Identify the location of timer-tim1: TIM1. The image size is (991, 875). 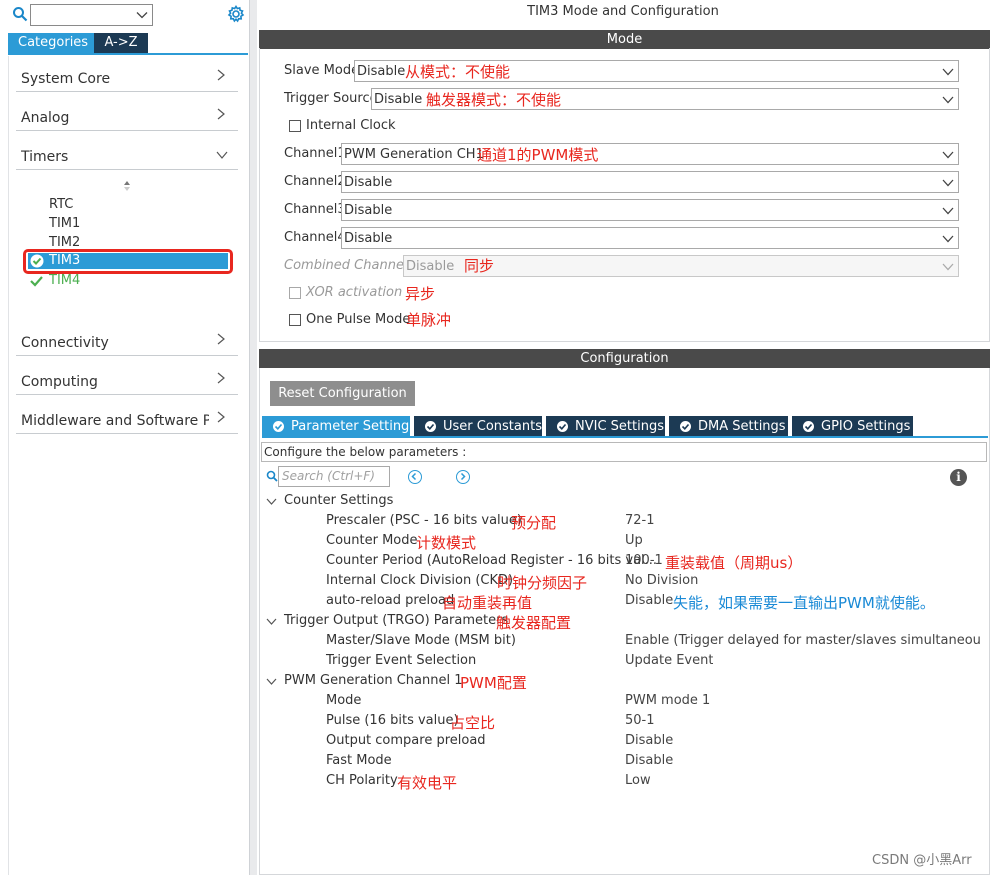
(64, 223).